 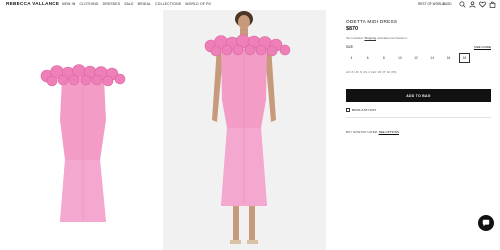 I want to click on size-option-12: 12, so click(x=416, y=58).